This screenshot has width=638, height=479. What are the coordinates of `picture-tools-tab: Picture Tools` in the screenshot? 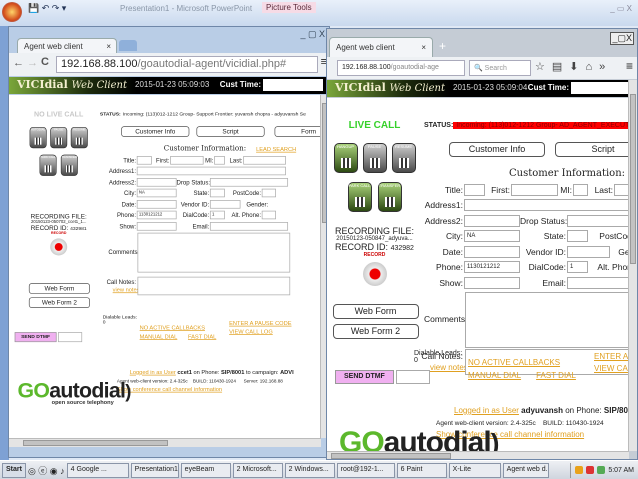 It's located at (289, 7).